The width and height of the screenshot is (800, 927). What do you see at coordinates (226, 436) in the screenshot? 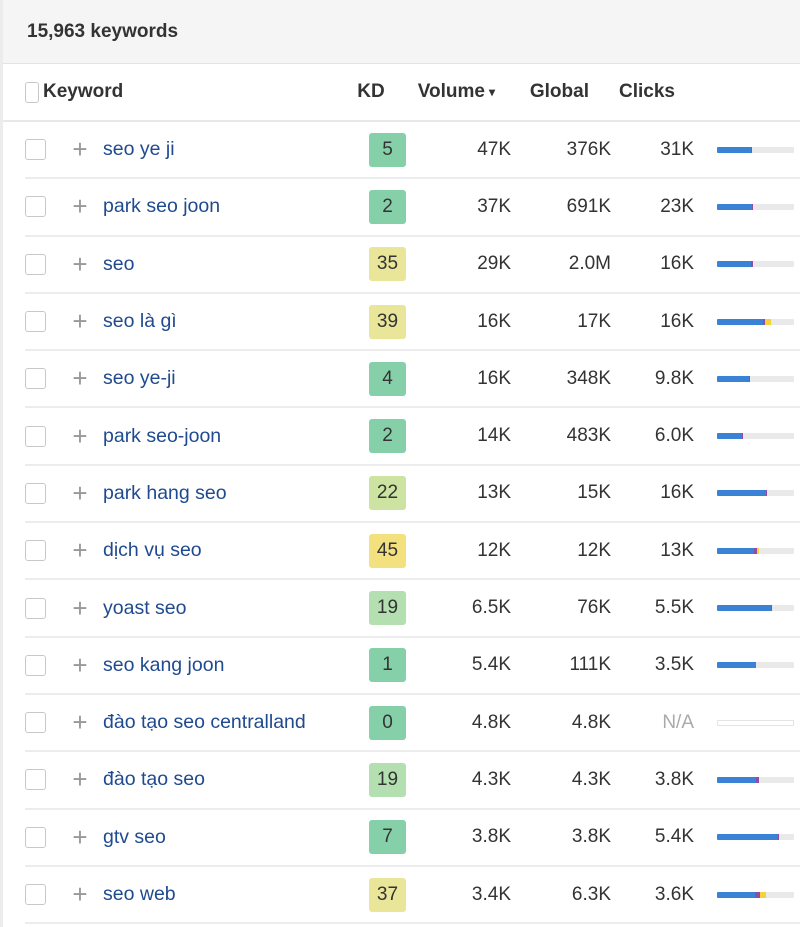
I see `keyword-link: park seo-joon` at bounding box center [226, 436].